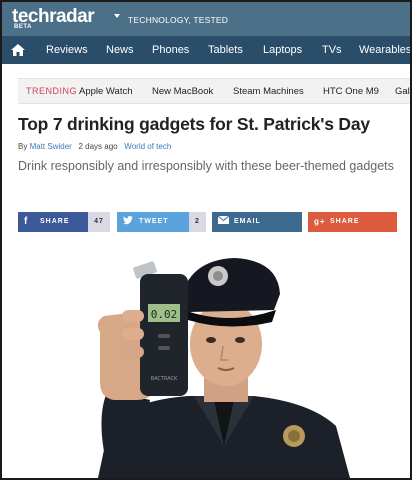 This screenshot has height=480, width=412. What do you see at coordinates (332, 50) in the screenshot?
I see `nav-item-tvs: TVs` at bounding box center [332, 50].